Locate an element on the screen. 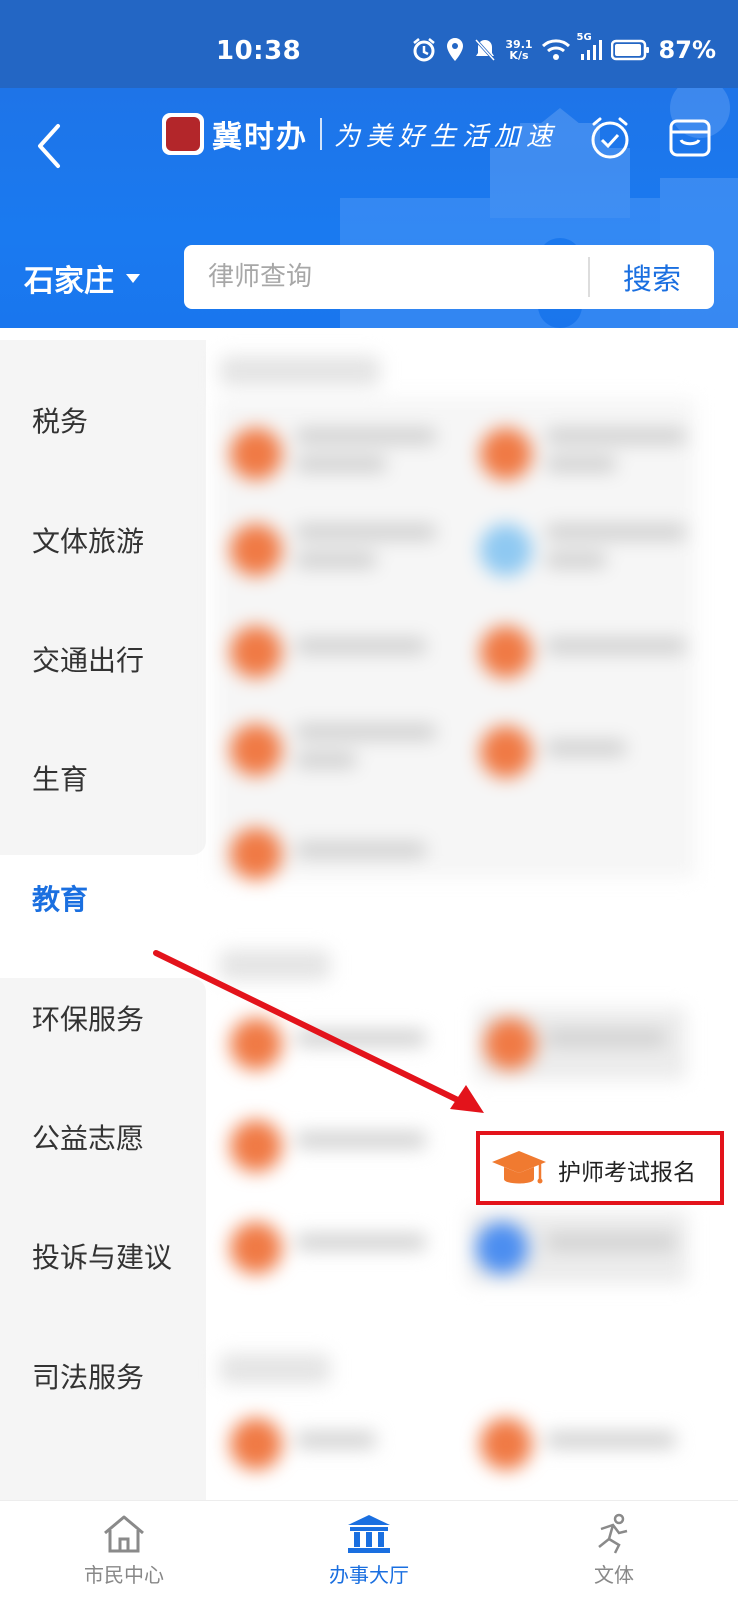  service-item-label: 护师考试报名 is located at coordinates (627, 1173).